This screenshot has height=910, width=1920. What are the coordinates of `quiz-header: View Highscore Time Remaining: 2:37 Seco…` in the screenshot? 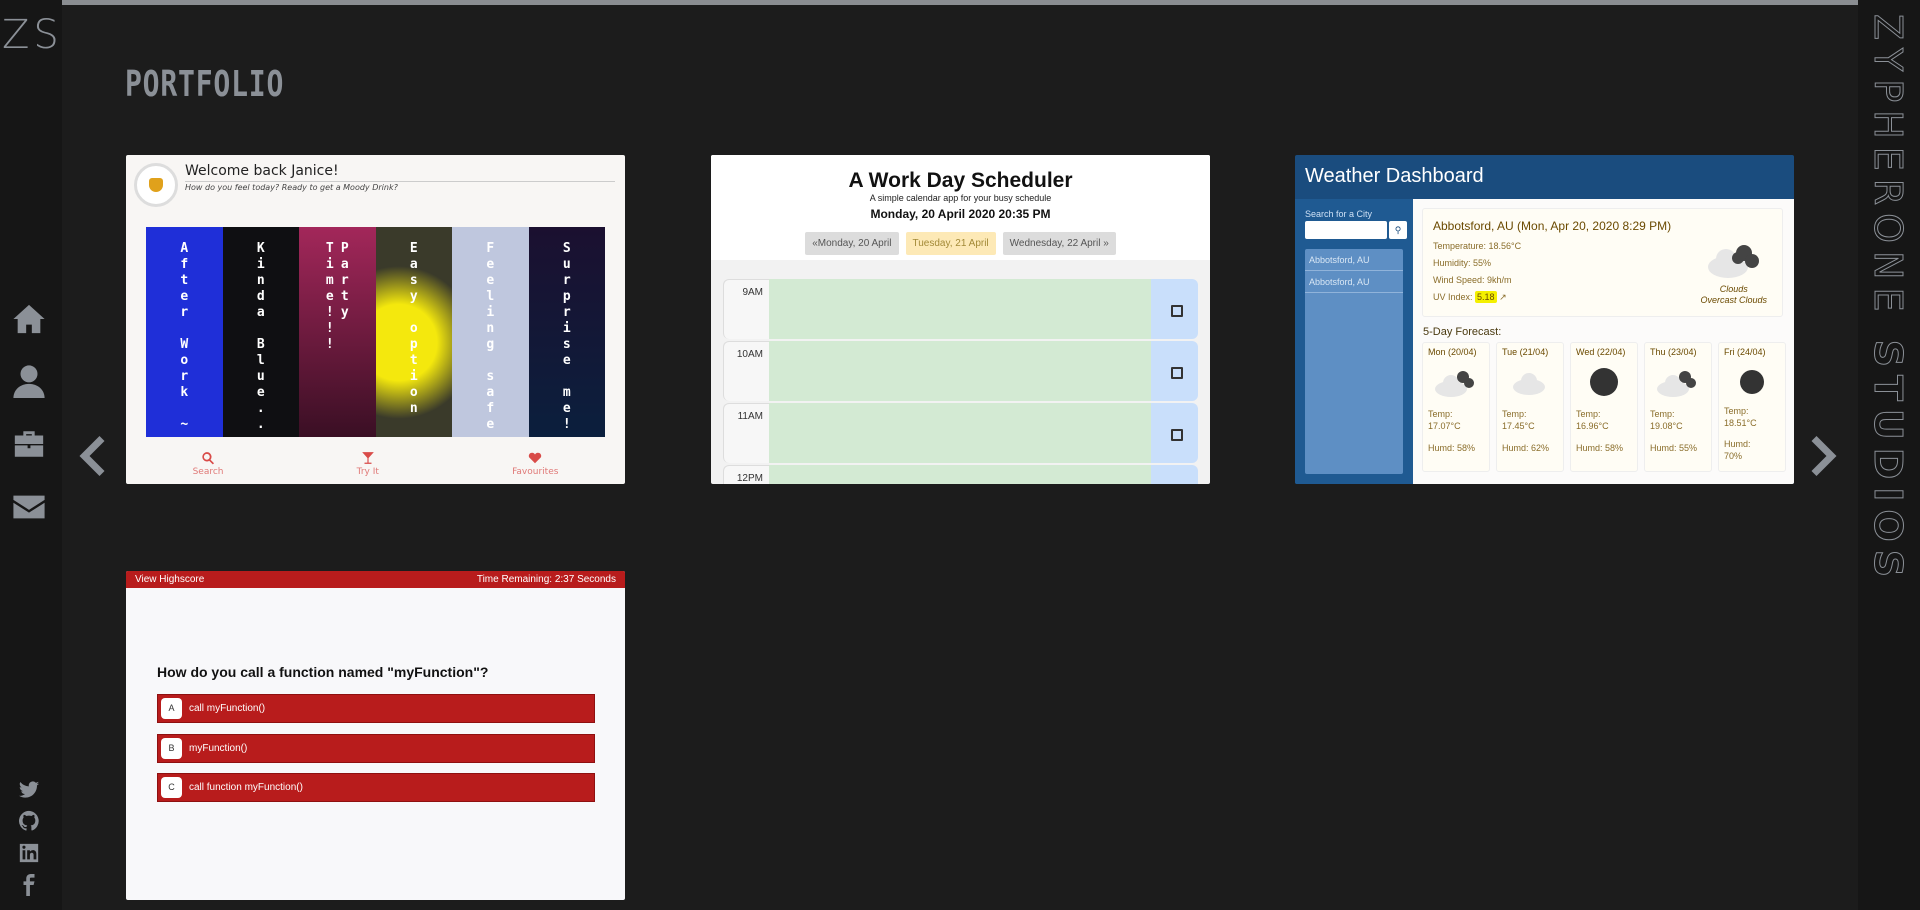 It's located at (375, 579).